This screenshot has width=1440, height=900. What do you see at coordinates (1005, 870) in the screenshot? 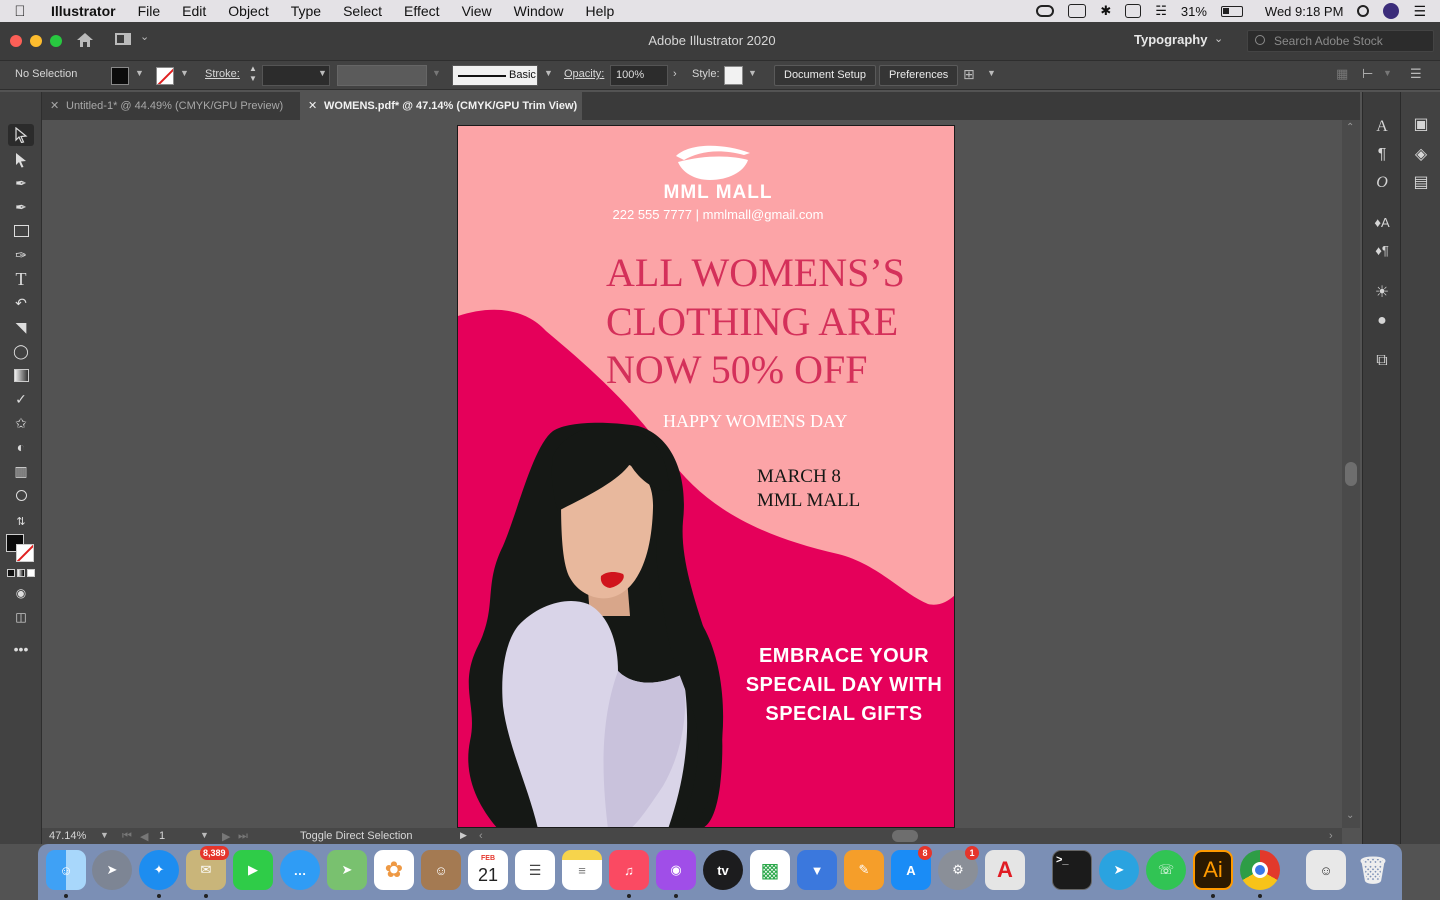
I see `acrobat-icon: A` at bounding box center [1005, 870].